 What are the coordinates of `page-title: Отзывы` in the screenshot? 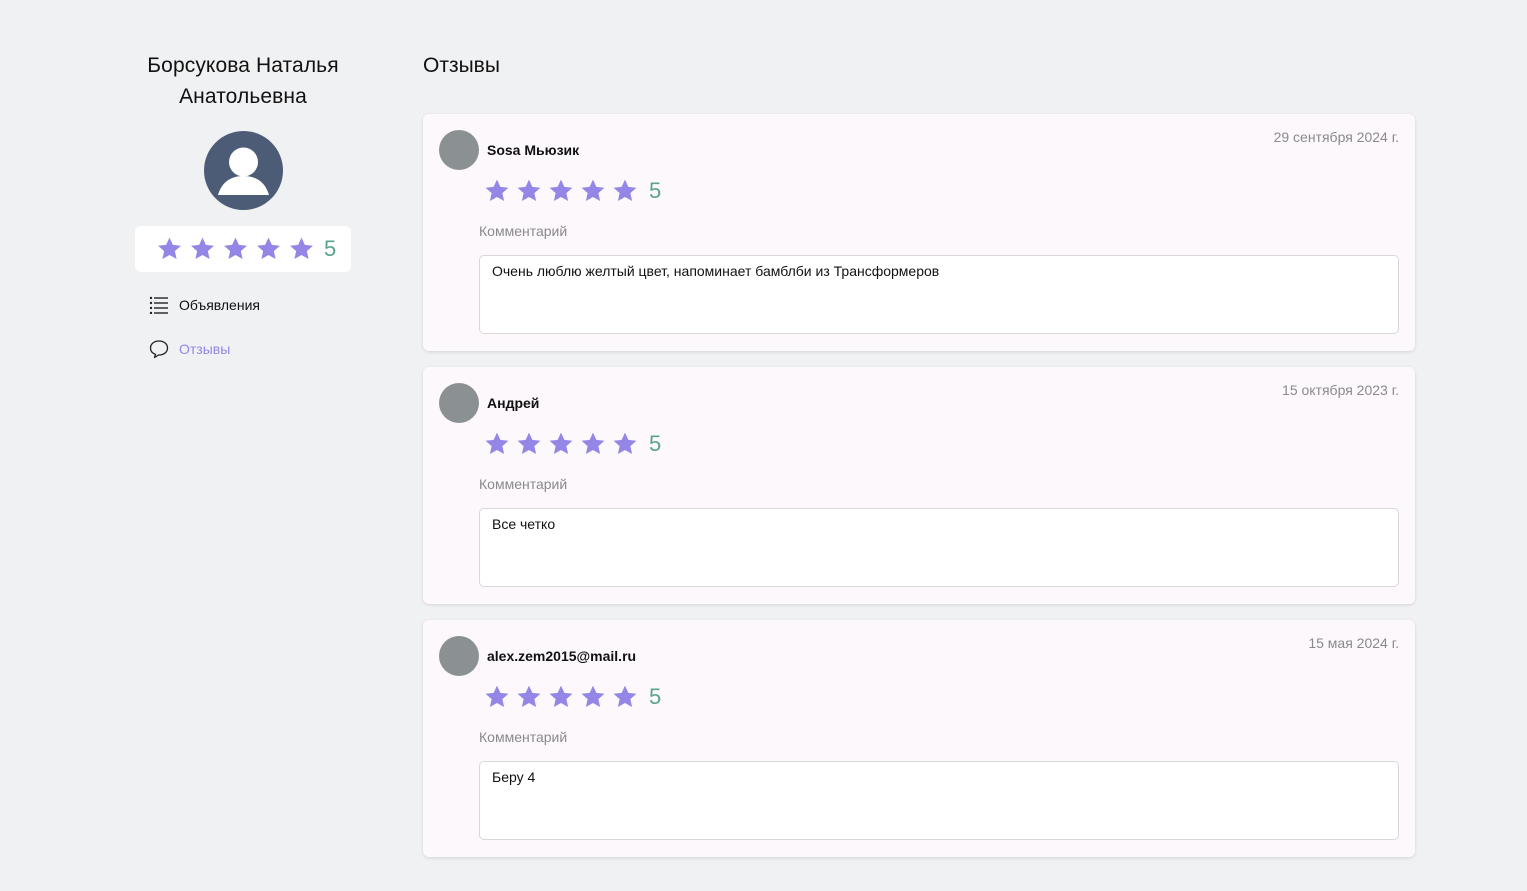 It's located at (461, 65).